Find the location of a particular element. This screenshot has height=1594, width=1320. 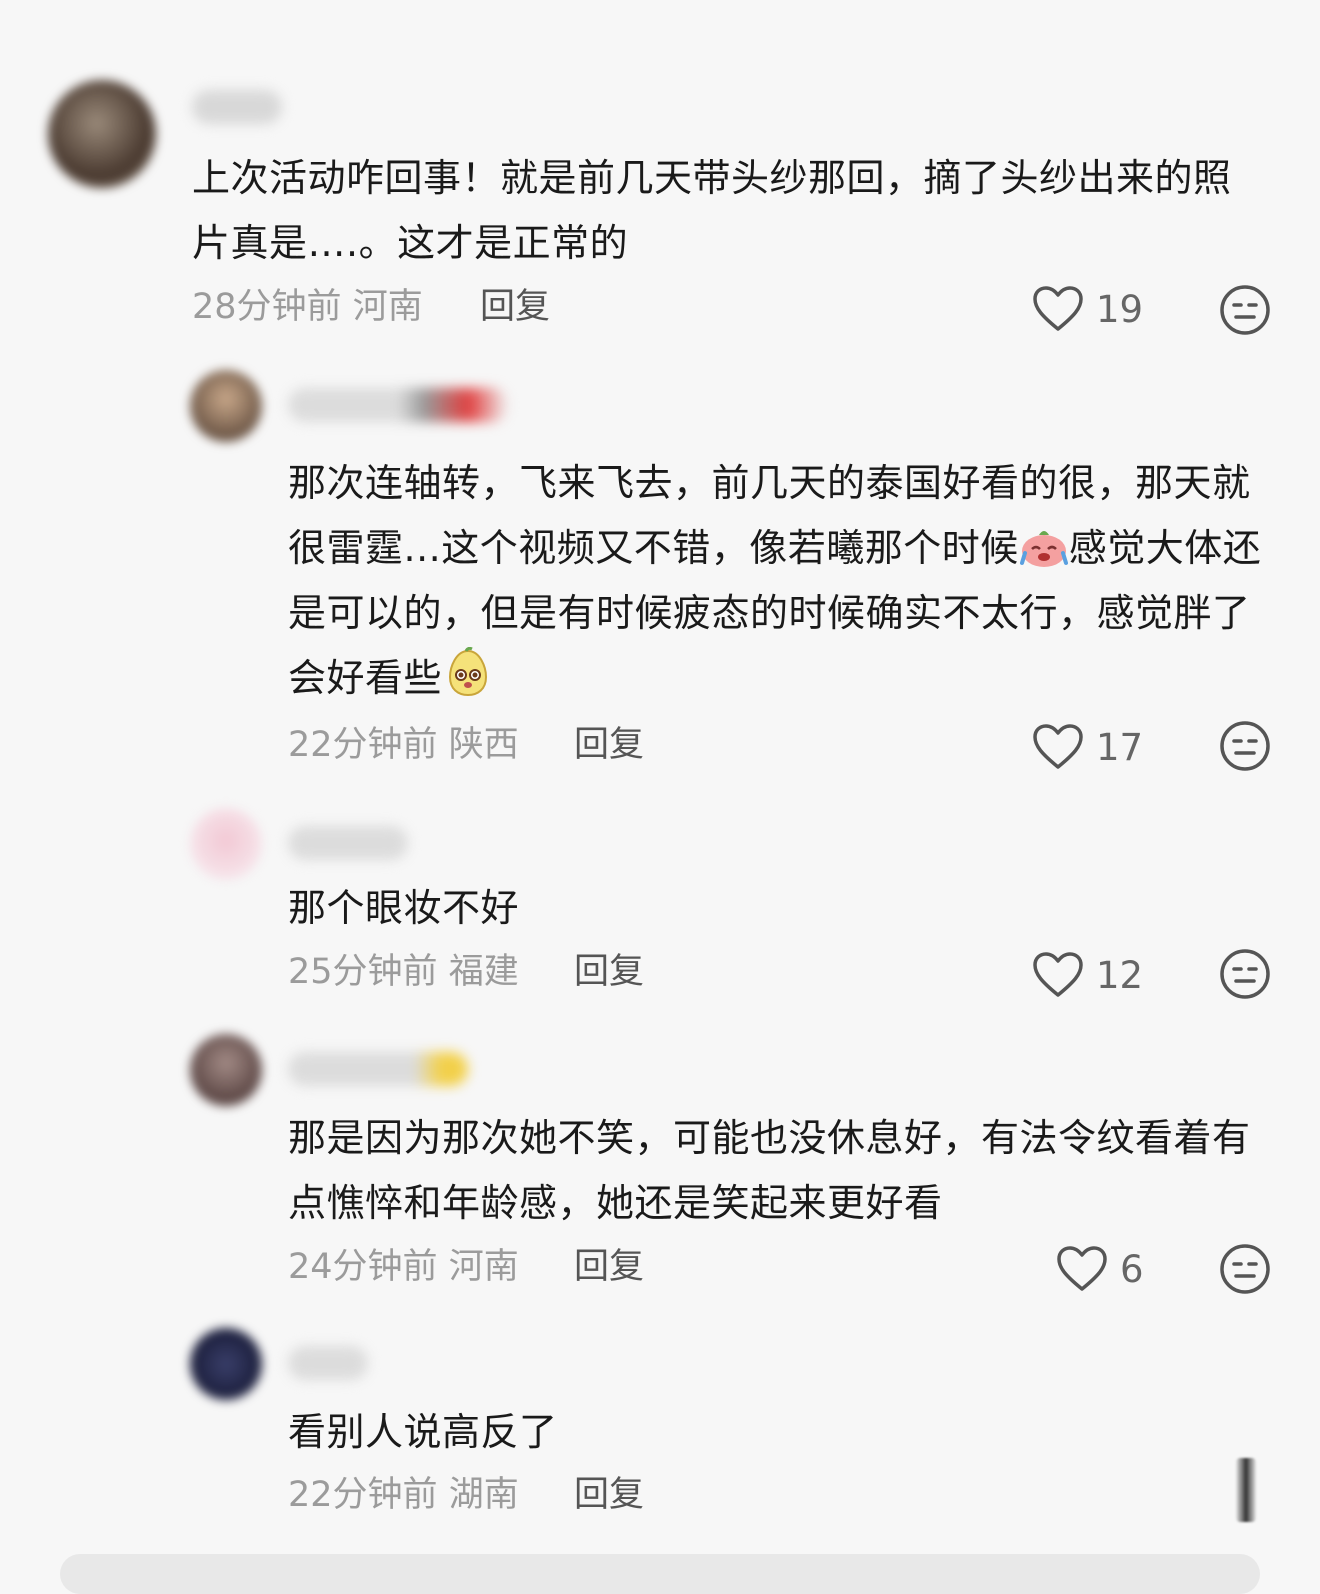

like-count: 17 is located at coordinates (1120, 747).